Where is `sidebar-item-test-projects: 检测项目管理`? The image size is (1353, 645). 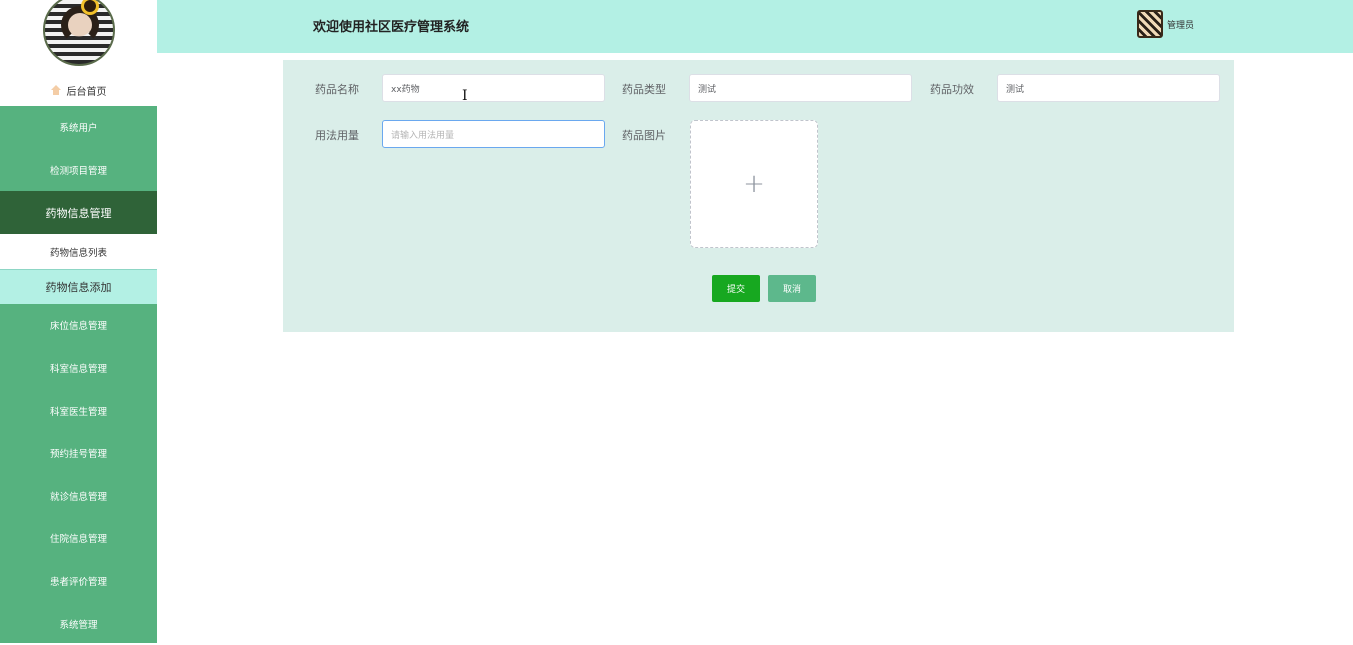 sidebar-item-test-projects: 检测项目管理 is located at coordinates (78, 170).